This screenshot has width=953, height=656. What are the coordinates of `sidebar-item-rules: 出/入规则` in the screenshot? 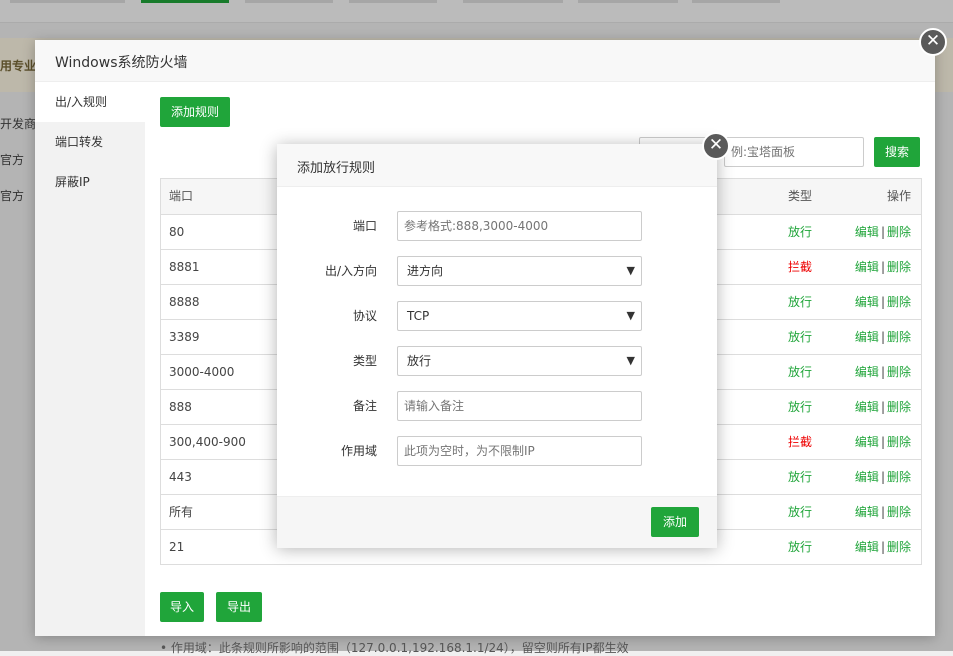 It's located at (90, 102).